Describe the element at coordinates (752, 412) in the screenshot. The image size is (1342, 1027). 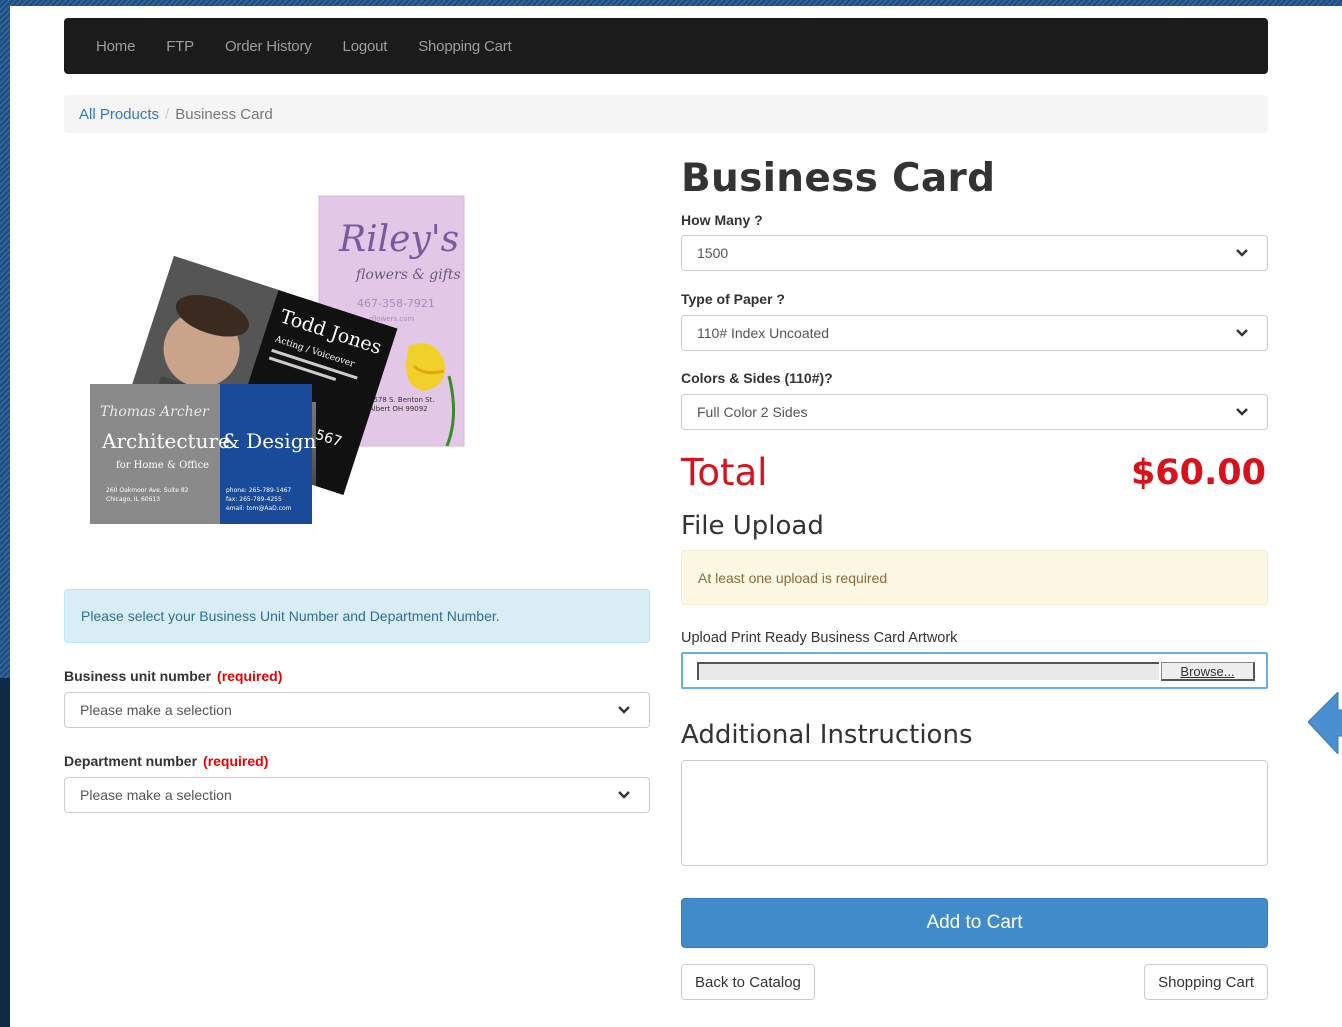
I see `colors-value: Full Color 2 Sides` at that location.